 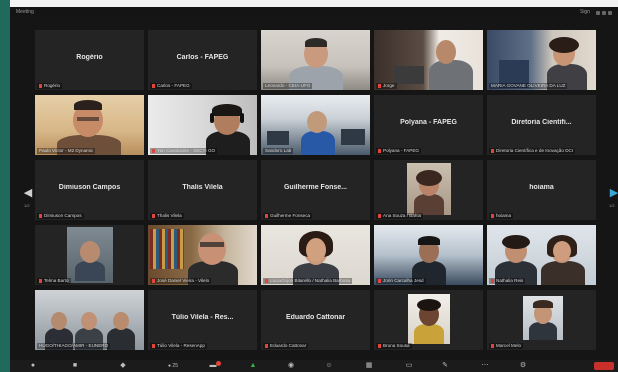 I want to click on participant-tile: HUGO/THIAGO/AMIR - EUNERO, so click(x=89, y=320).